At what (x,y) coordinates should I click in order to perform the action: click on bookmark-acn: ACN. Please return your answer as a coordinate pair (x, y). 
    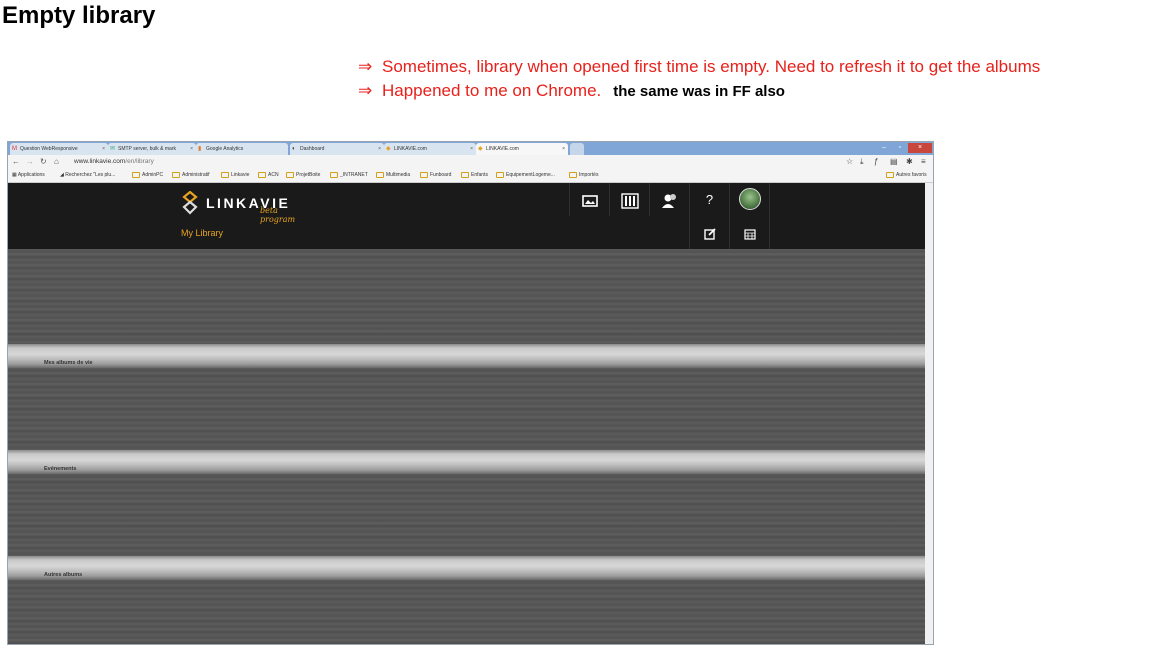
    Looking at the image, I should click on (268, 175).